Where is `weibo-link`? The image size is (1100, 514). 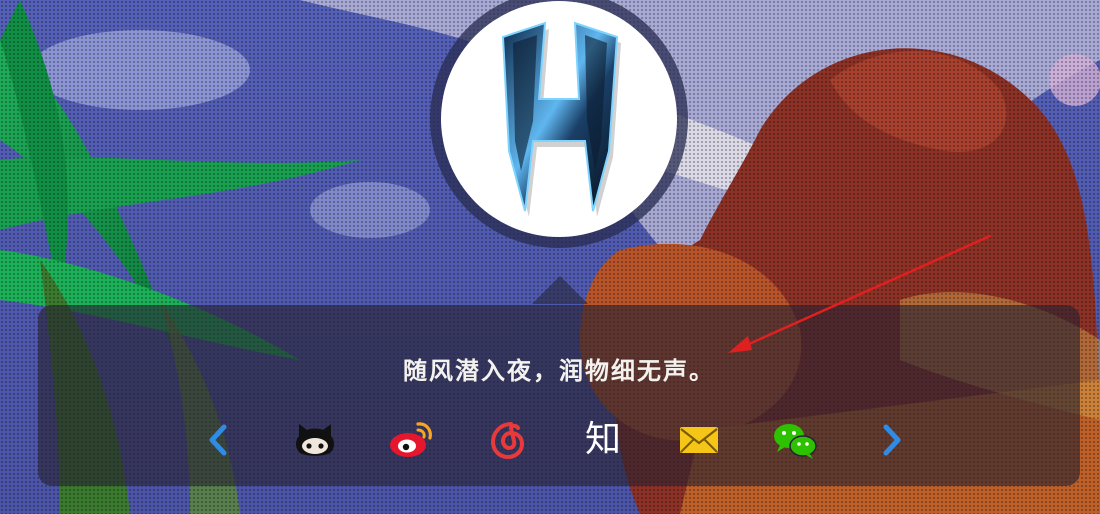 weibo-link is located at coordinates (411, 440).